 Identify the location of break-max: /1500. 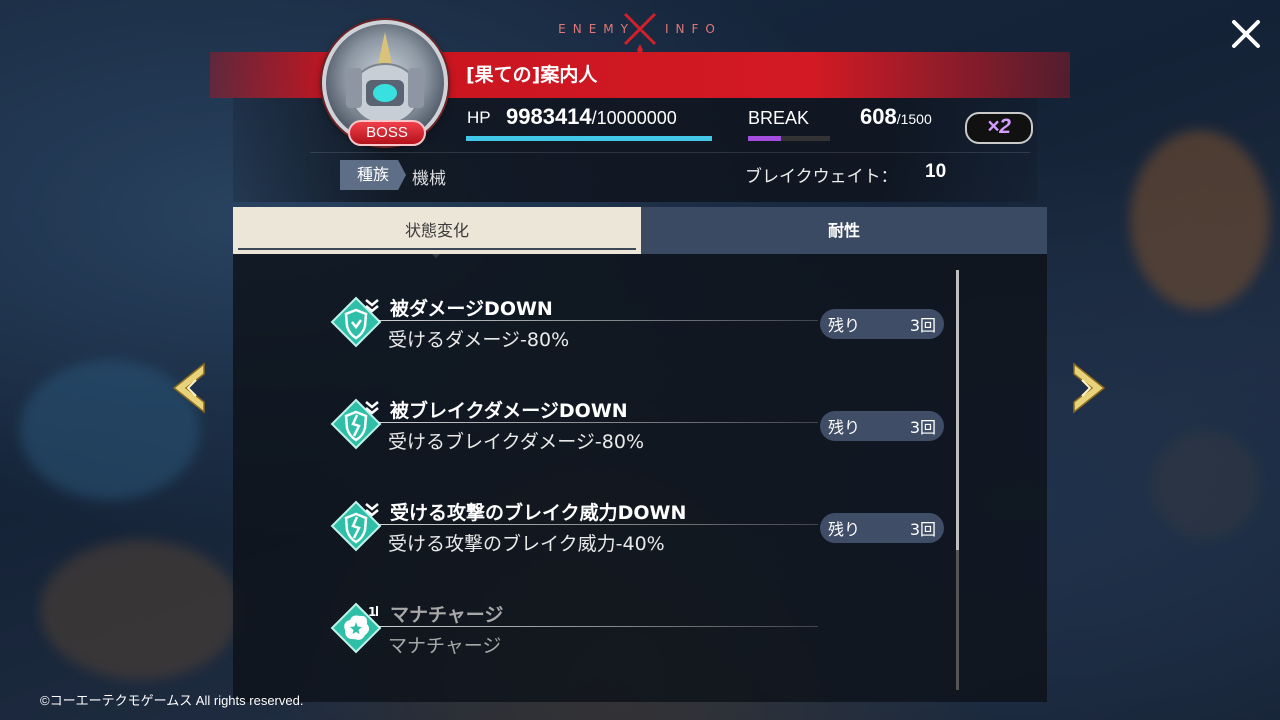
(914, 119).